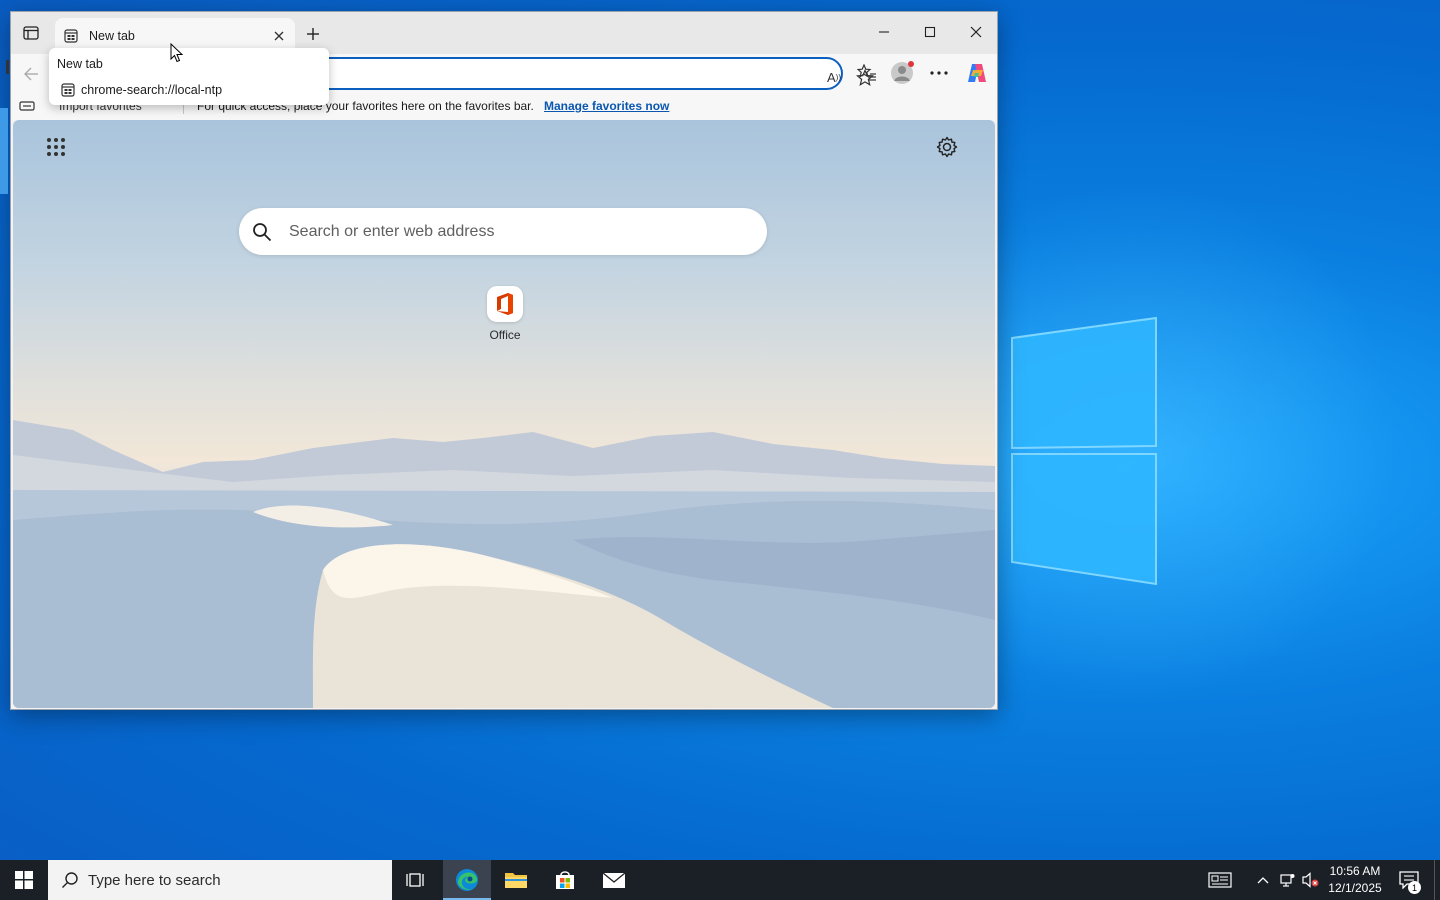  I want to click on maximize-button, so click(930, 32).